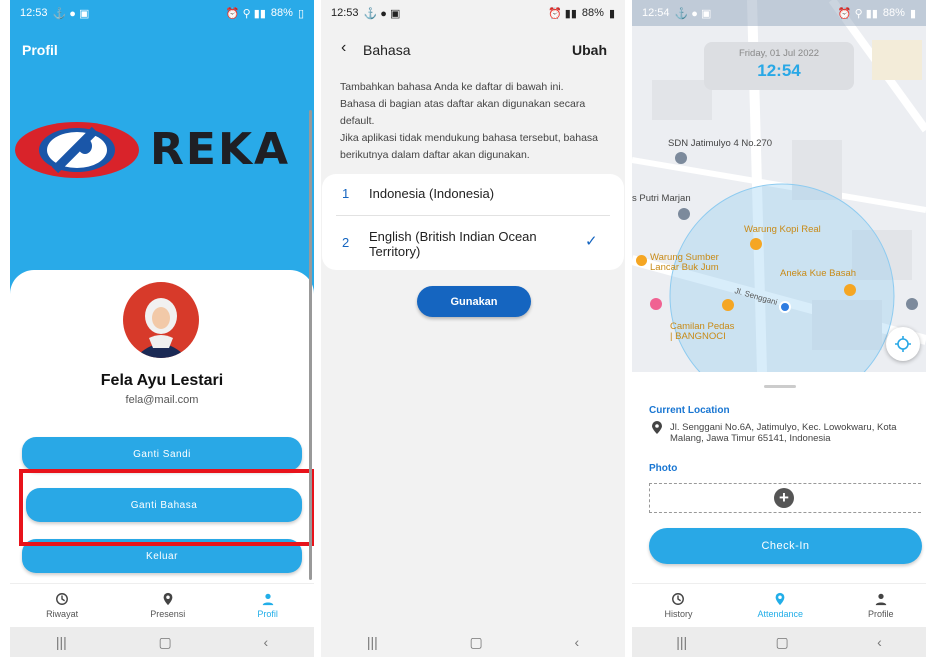 Image resolution: width=928 pixels, height=657 pixels. What do you see at coordinates (473, 13) in the screenshot?
I see `status-bar: 12:53 ⚓ ● ▣ ⏰ ▮▮ 88% ▮` at bounding box center [473, 13].